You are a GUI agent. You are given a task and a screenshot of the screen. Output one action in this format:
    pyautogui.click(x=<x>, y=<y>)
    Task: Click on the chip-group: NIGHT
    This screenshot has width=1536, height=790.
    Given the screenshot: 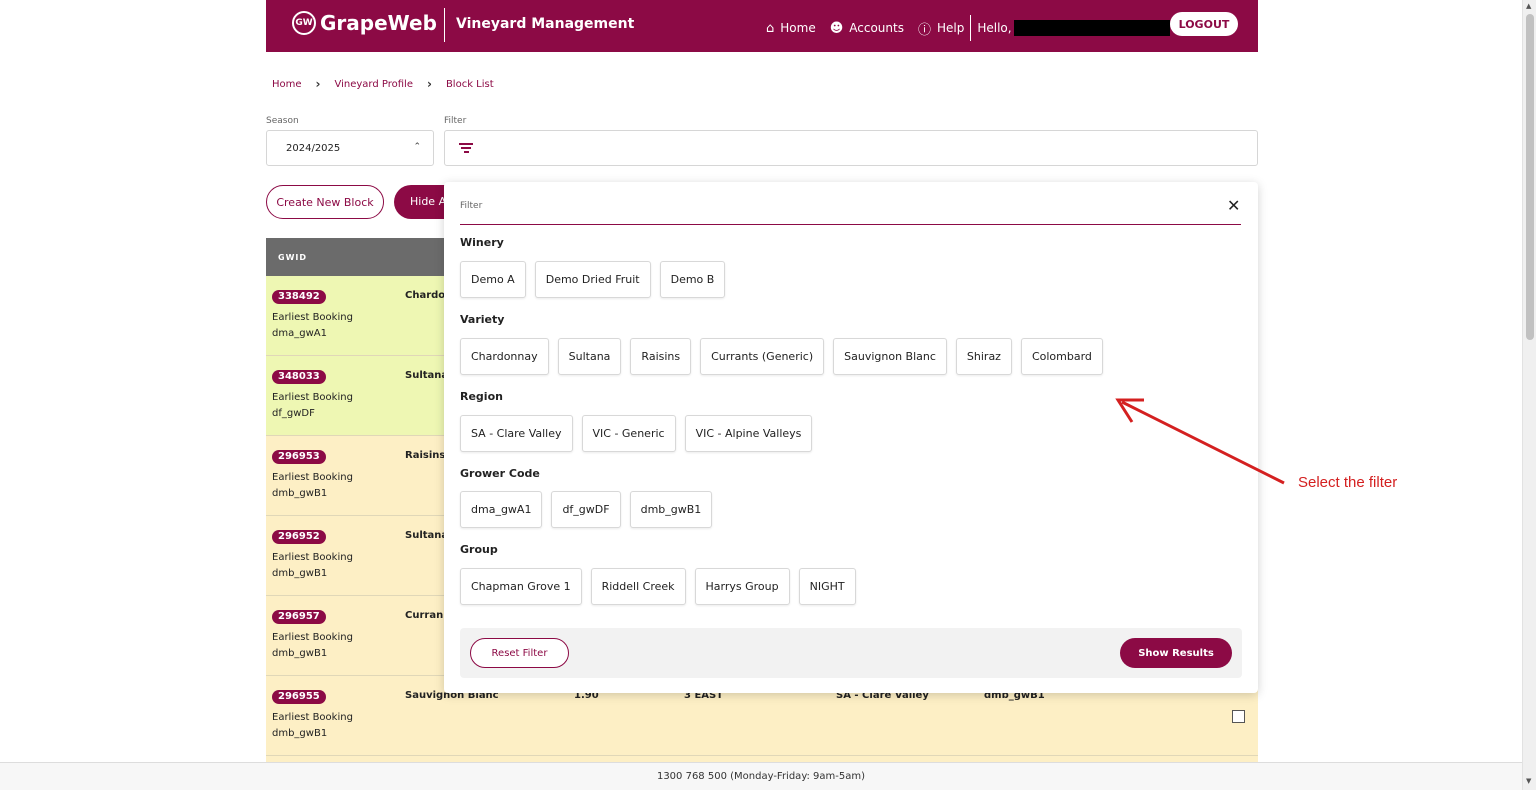 What is the action you would take?
    pyautogui.click(x=827, y=586)
    